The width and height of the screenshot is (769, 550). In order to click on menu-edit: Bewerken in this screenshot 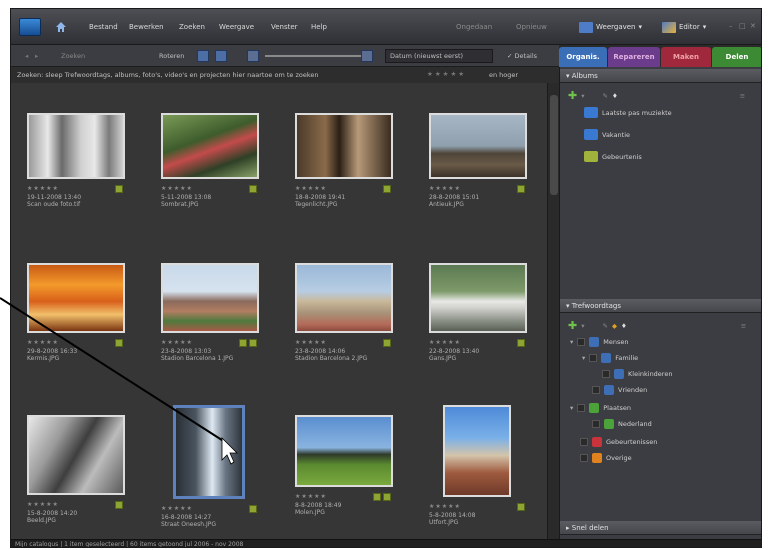, I will do `click(146, 27)`.